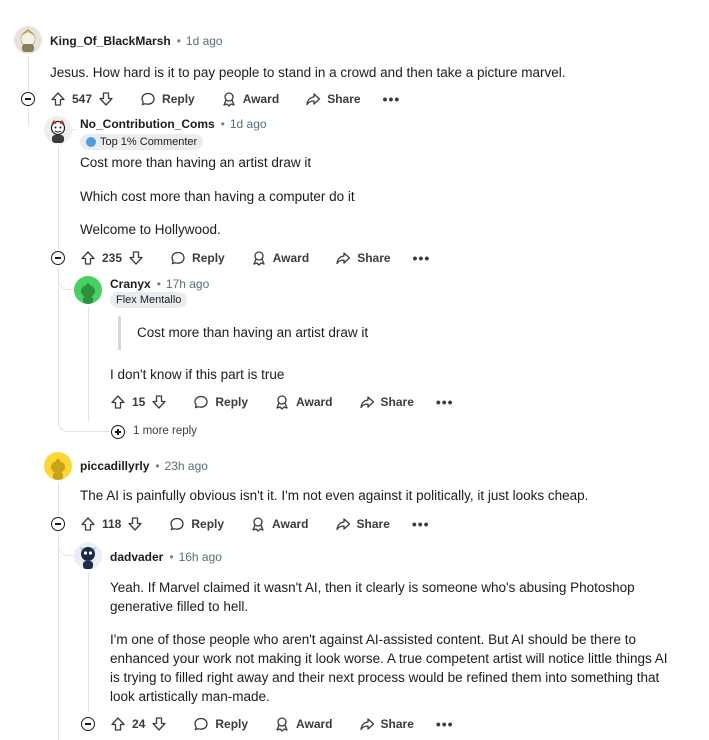 This screenshot has height=740, width=709. What do you see at coordinates (159, 284) in the screenshot?
I see `comment-header: Cranyx • 17h ago` at bounding box center [159, 284].